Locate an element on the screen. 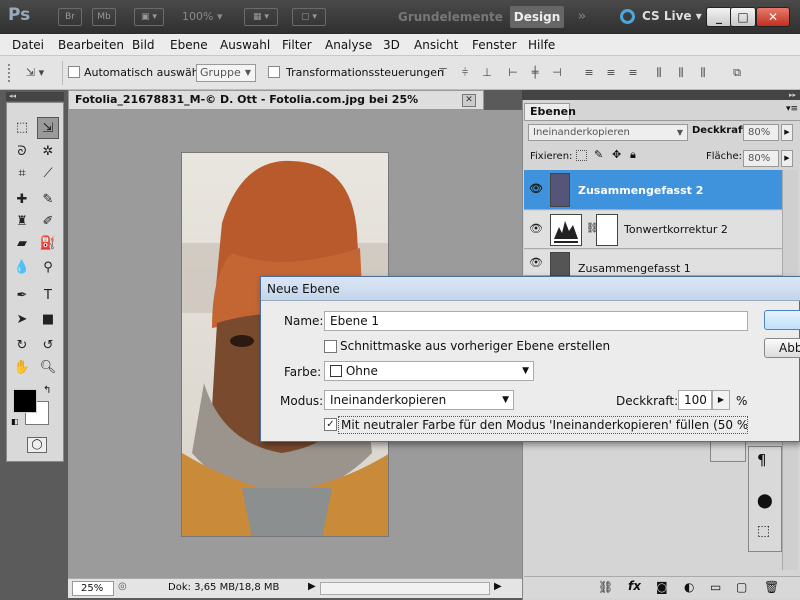 This screenshot has width=800, height=600. swap-colors-icon: ↰ is located at coordinates (47, 390).